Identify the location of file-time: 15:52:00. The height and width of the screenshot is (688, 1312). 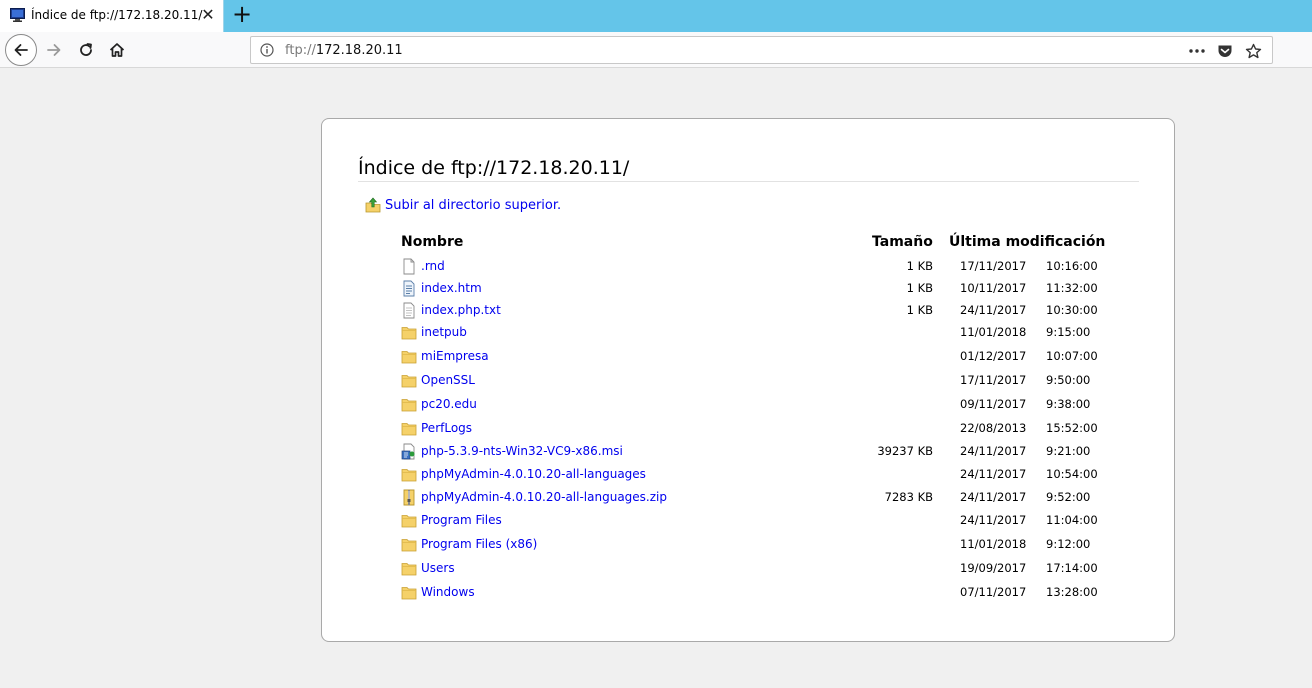
(1072, 428).